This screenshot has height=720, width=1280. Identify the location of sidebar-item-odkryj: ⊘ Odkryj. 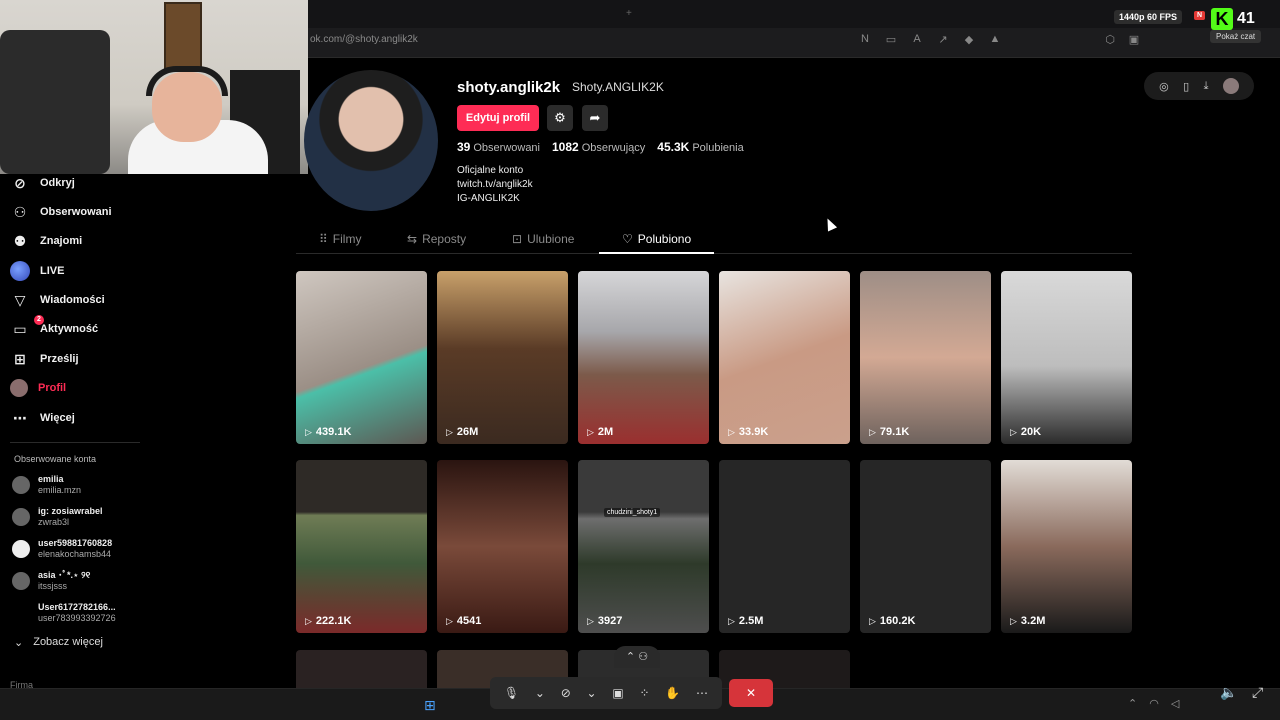
(42, 183).